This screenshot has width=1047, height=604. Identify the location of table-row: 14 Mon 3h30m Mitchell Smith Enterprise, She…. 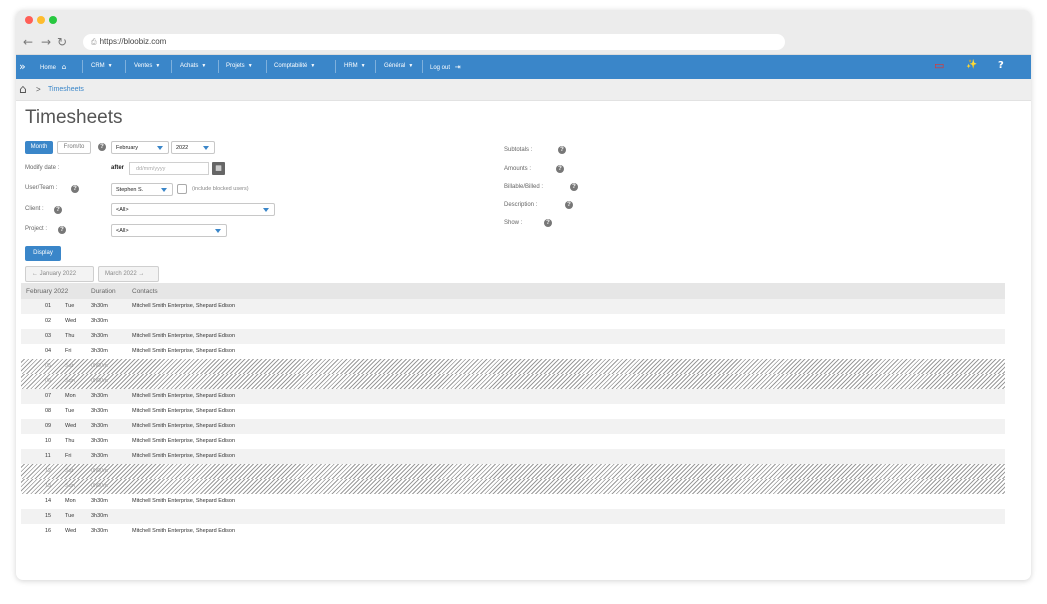
(513, 501).